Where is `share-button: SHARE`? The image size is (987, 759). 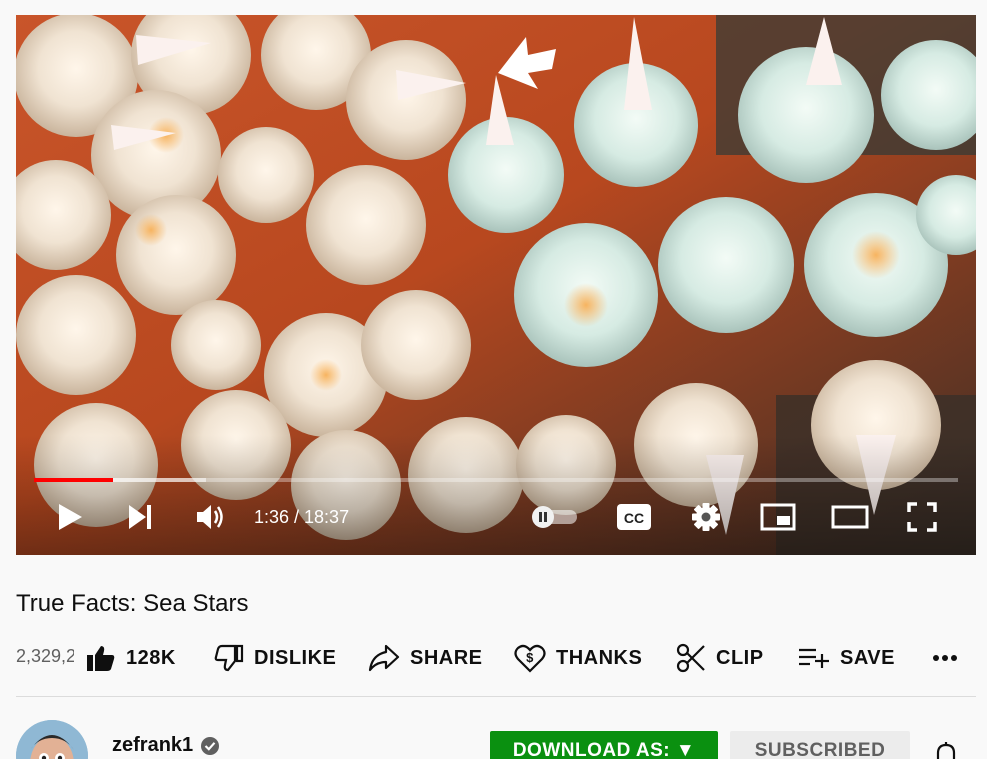
share-button: SHARE is located at coordinates (425, 658).